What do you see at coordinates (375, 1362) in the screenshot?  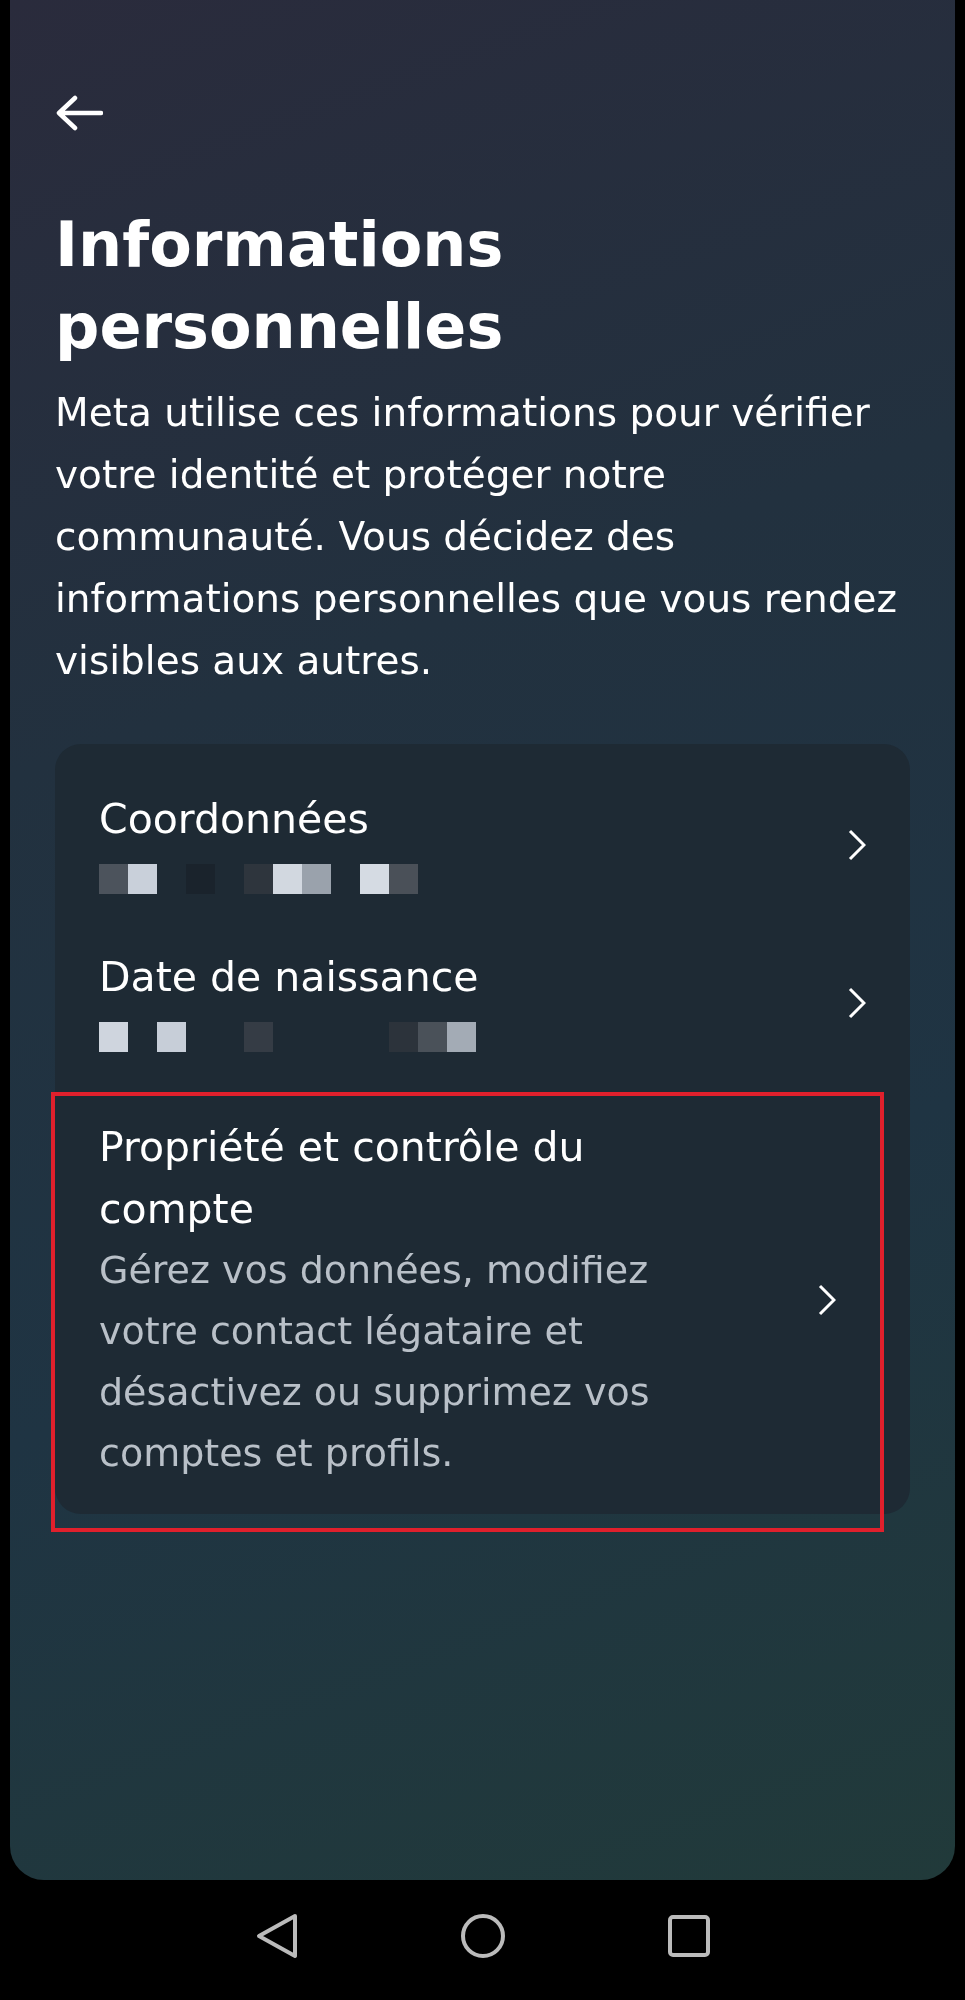 I see `item-description: Gérez vos données, modifiez votre contact légataire et désactivez ou supprimez vos comptes et profils.` at bounding box center [375, 1362].